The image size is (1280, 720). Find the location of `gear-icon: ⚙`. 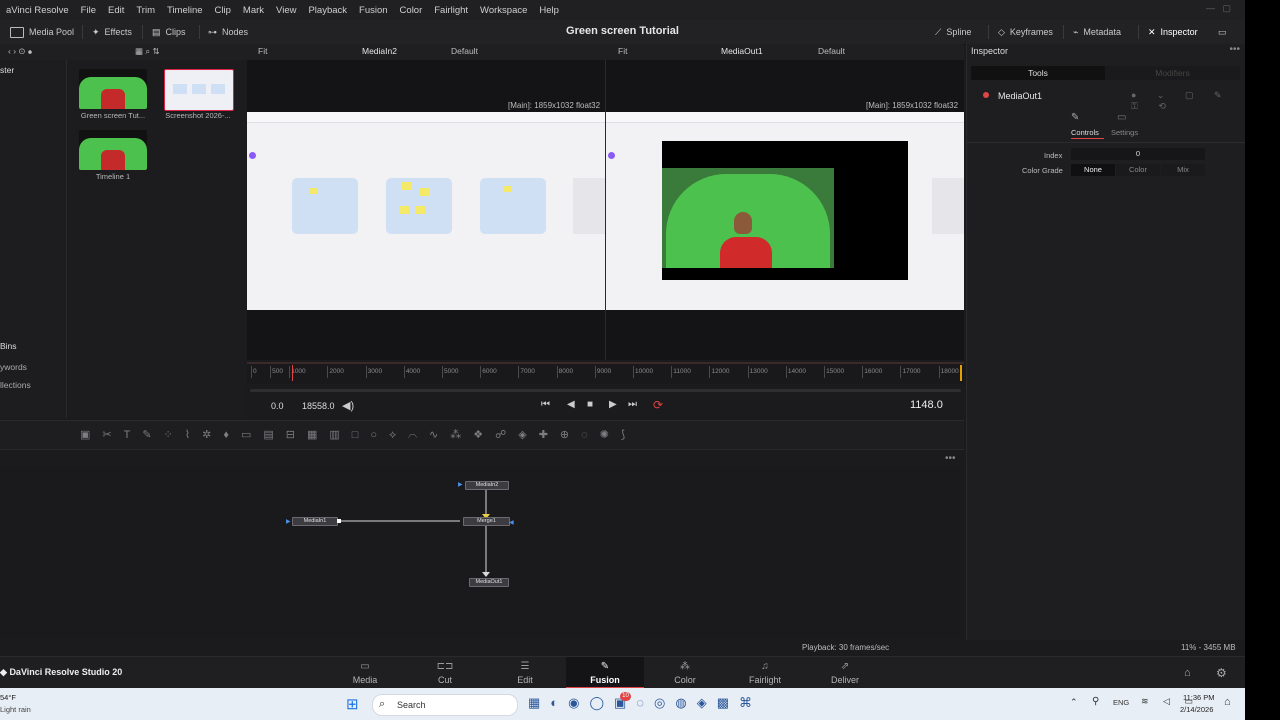

gear-icon: ⚙ is located at coordinates (1221, 673).